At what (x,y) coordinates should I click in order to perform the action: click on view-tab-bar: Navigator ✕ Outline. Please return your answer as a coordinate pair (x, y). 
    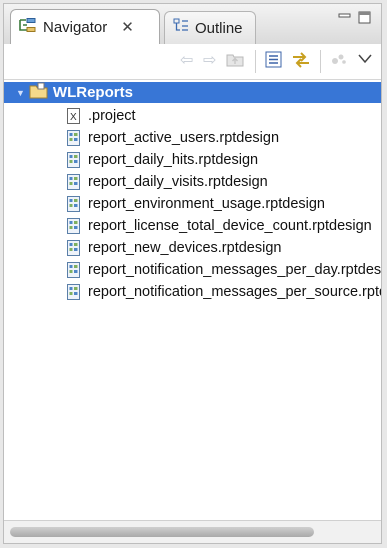
    Looking at the image, I should click on (192, 24).